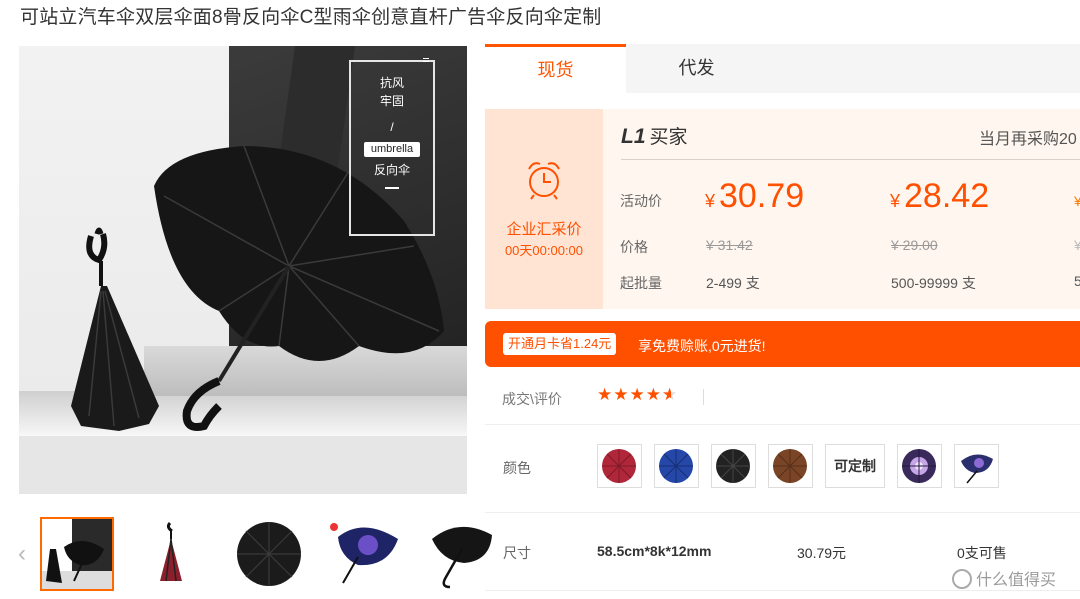 The image size is (1080, 599). I want to click on buyer-level: L1 买家, so click(654, 135).